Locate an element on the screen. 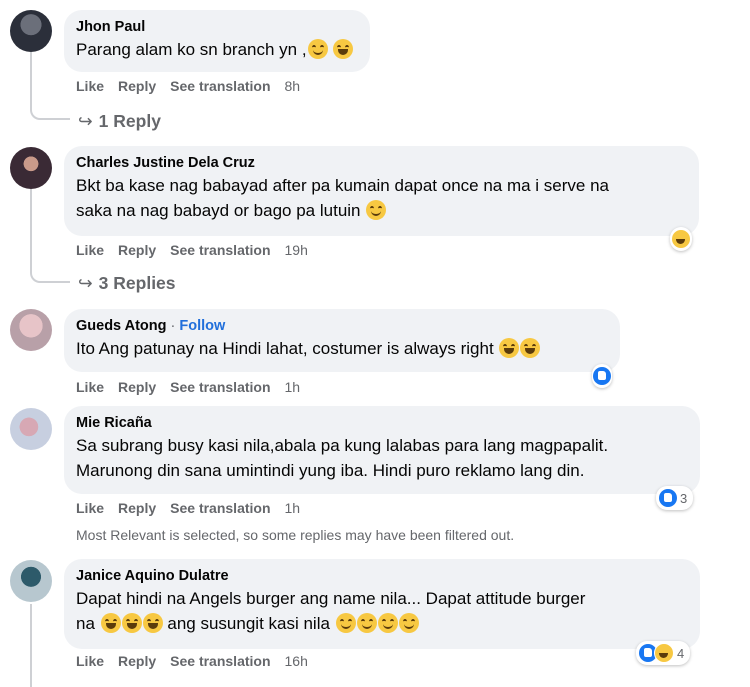  reaction-summary: 3 is located at coordinates (675, 498).